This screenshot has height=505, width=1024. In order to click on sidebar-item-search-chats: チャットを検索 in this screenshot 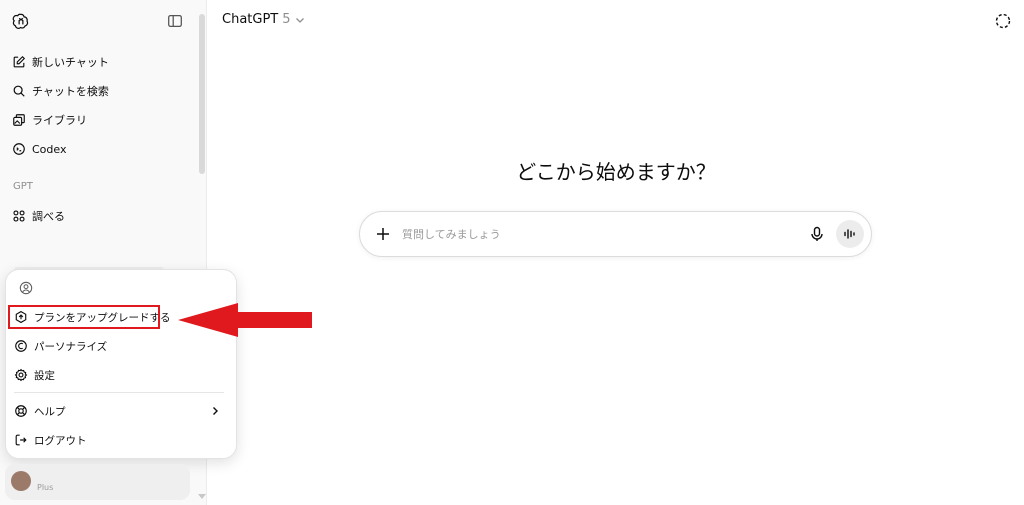, I will do `click(60, 91)`.